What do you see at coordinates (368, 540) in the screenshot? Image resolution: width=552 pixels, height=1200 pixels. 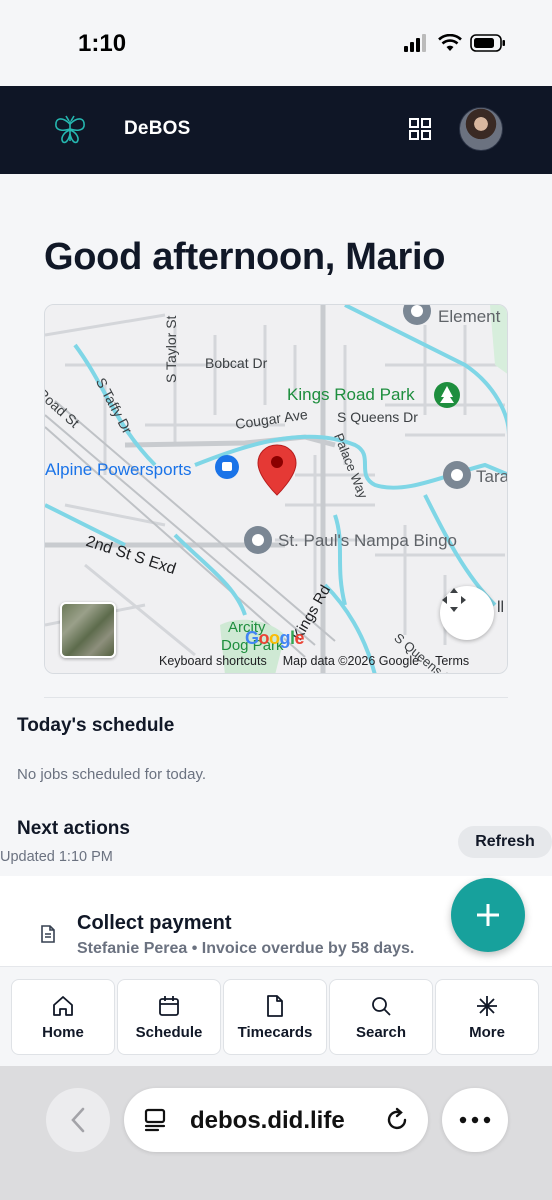 I see `map-label-st-pauls: St. Paul's Nampa Bingo` at bounding box center [368, 540].